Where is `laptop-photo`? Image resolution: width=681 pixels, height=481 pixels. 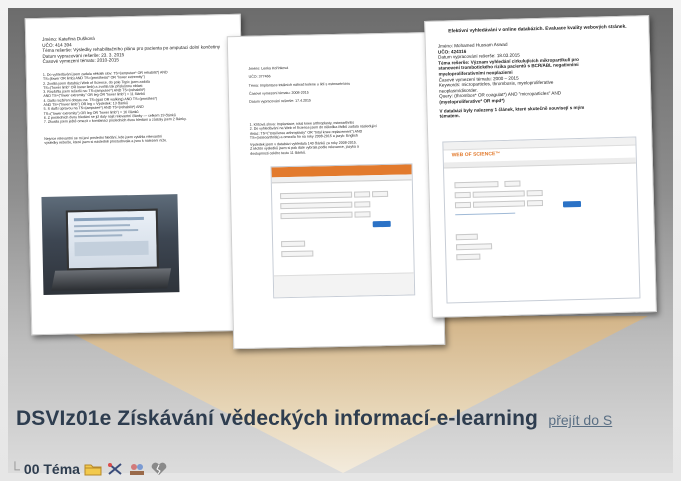 laptop-photo is located at coordinates (110, 244).